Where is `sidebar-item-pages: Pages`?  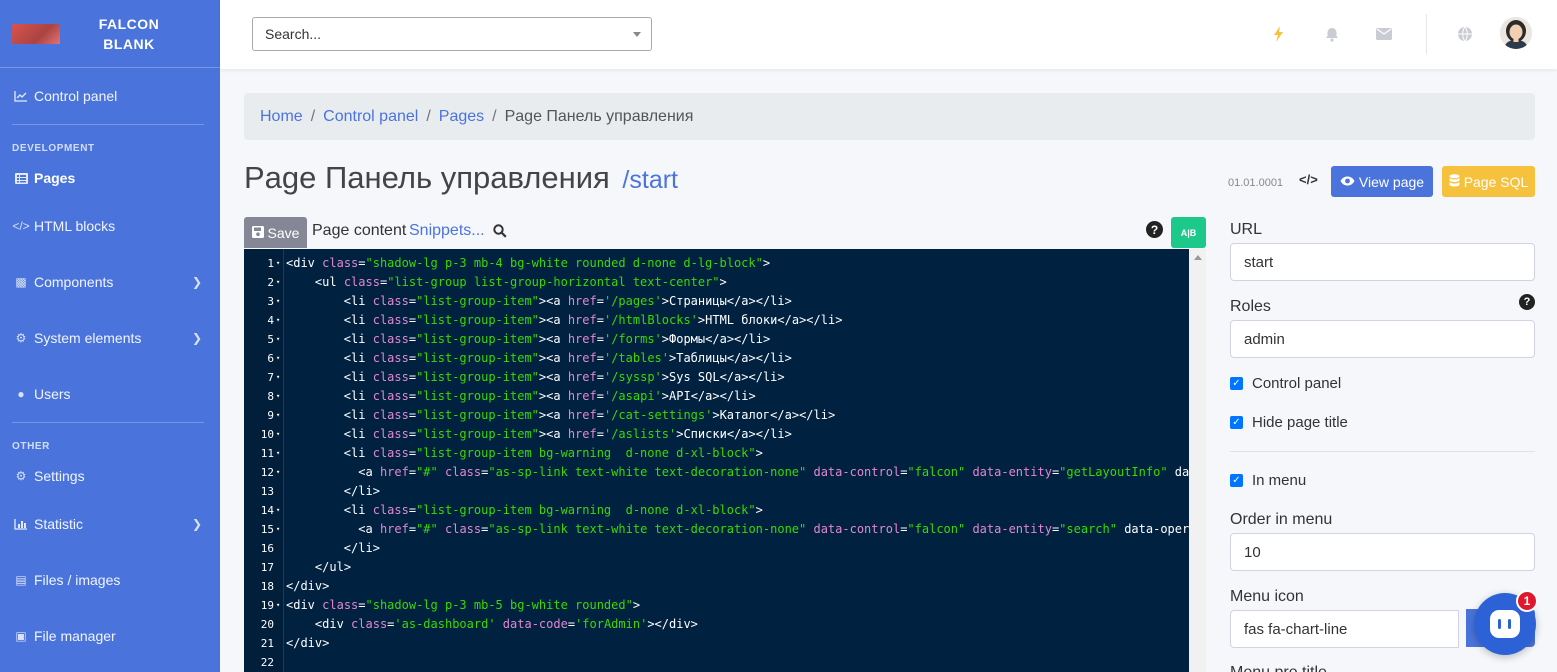
sidebar-item-pages: Pages is located at coordinates (110, 178).